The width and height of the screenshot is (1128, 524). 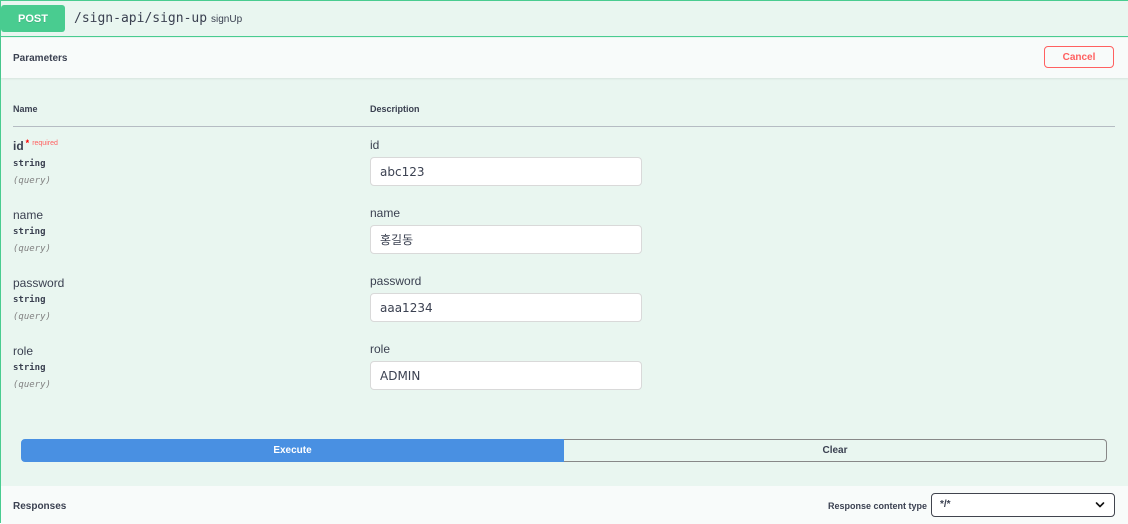 I want to click on endpoint-path: /sign-api/sign-up, so click(x=141, y=18).